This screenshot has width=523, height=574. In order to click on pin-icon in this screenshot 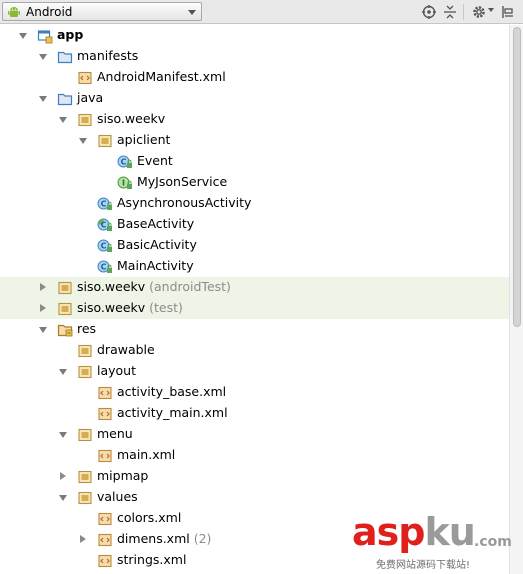, I will do `click(508, 12)`.